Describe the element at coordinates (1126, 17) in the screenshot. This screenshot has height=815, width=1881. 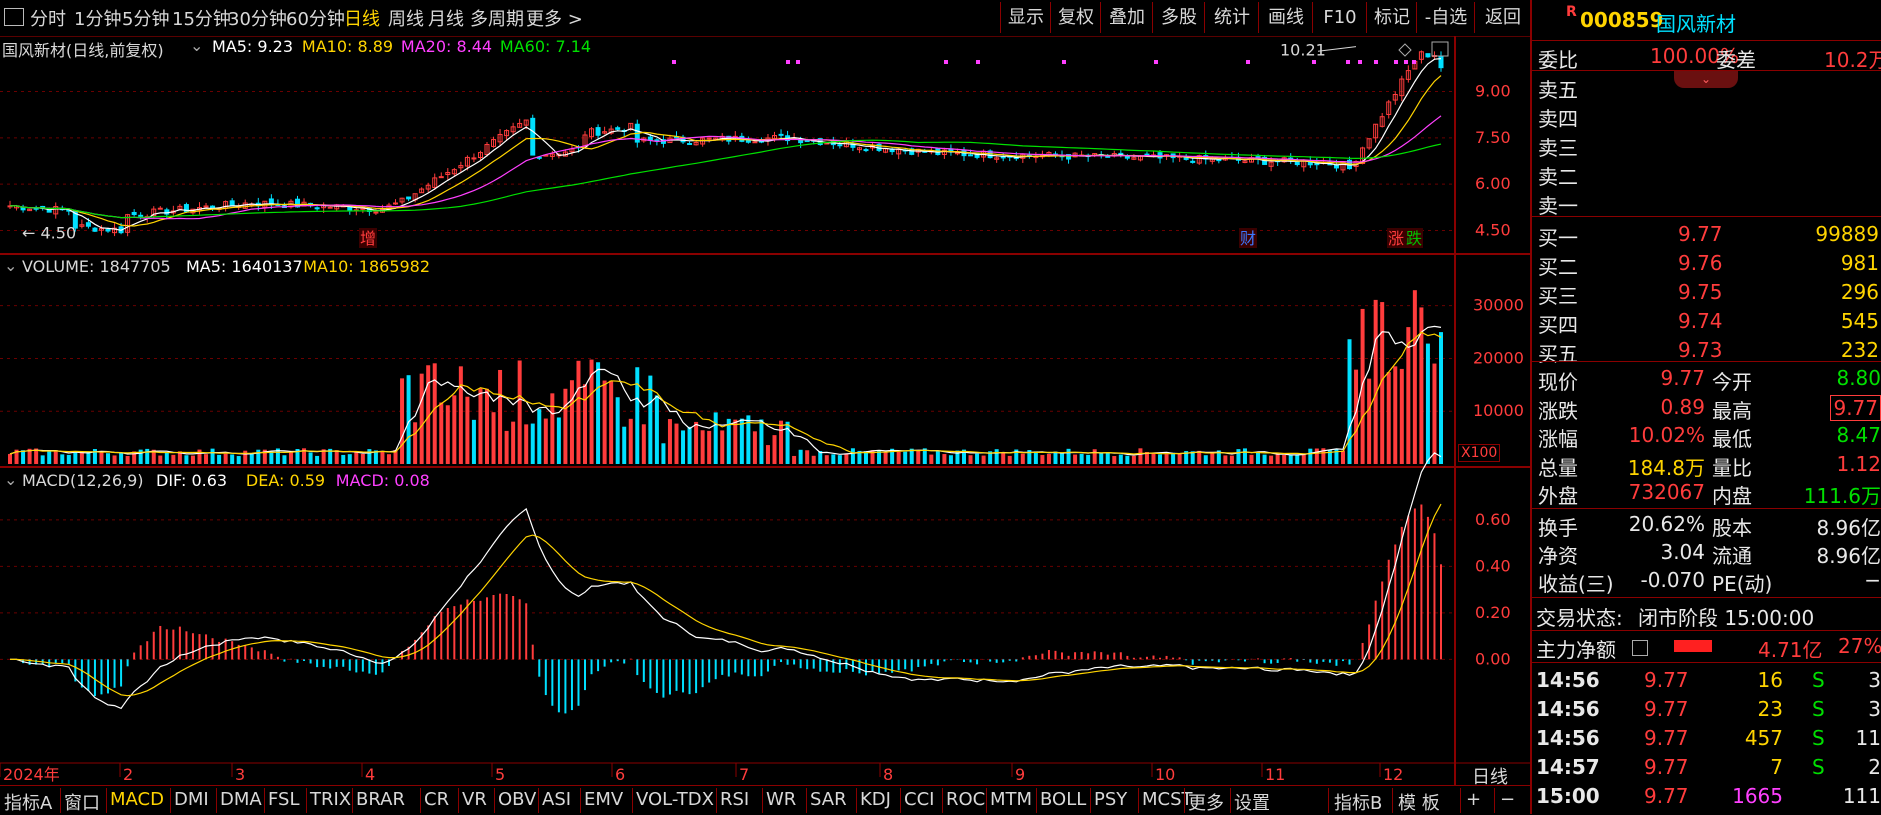
I see `toolbar-button-2: 叠加` at that location.